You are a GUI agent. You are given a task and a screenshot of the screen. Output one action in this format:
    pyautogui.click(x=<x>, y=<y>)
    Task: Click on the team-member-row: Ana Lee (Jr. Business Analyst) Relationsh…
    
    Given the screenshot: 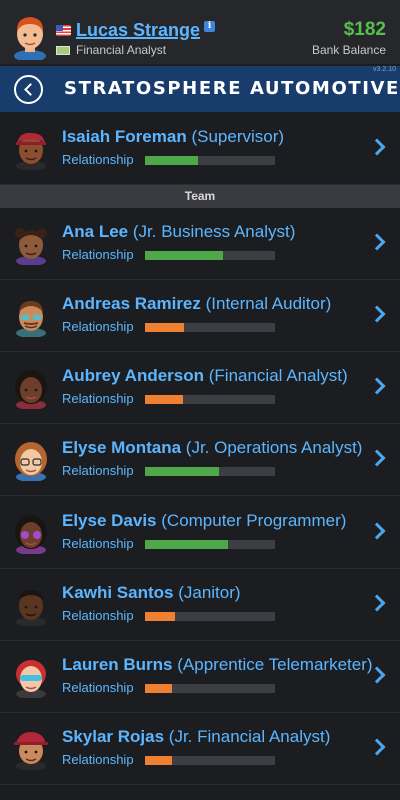 What is the action you would take?
    pyautogui.click(x=200, y=244)
    